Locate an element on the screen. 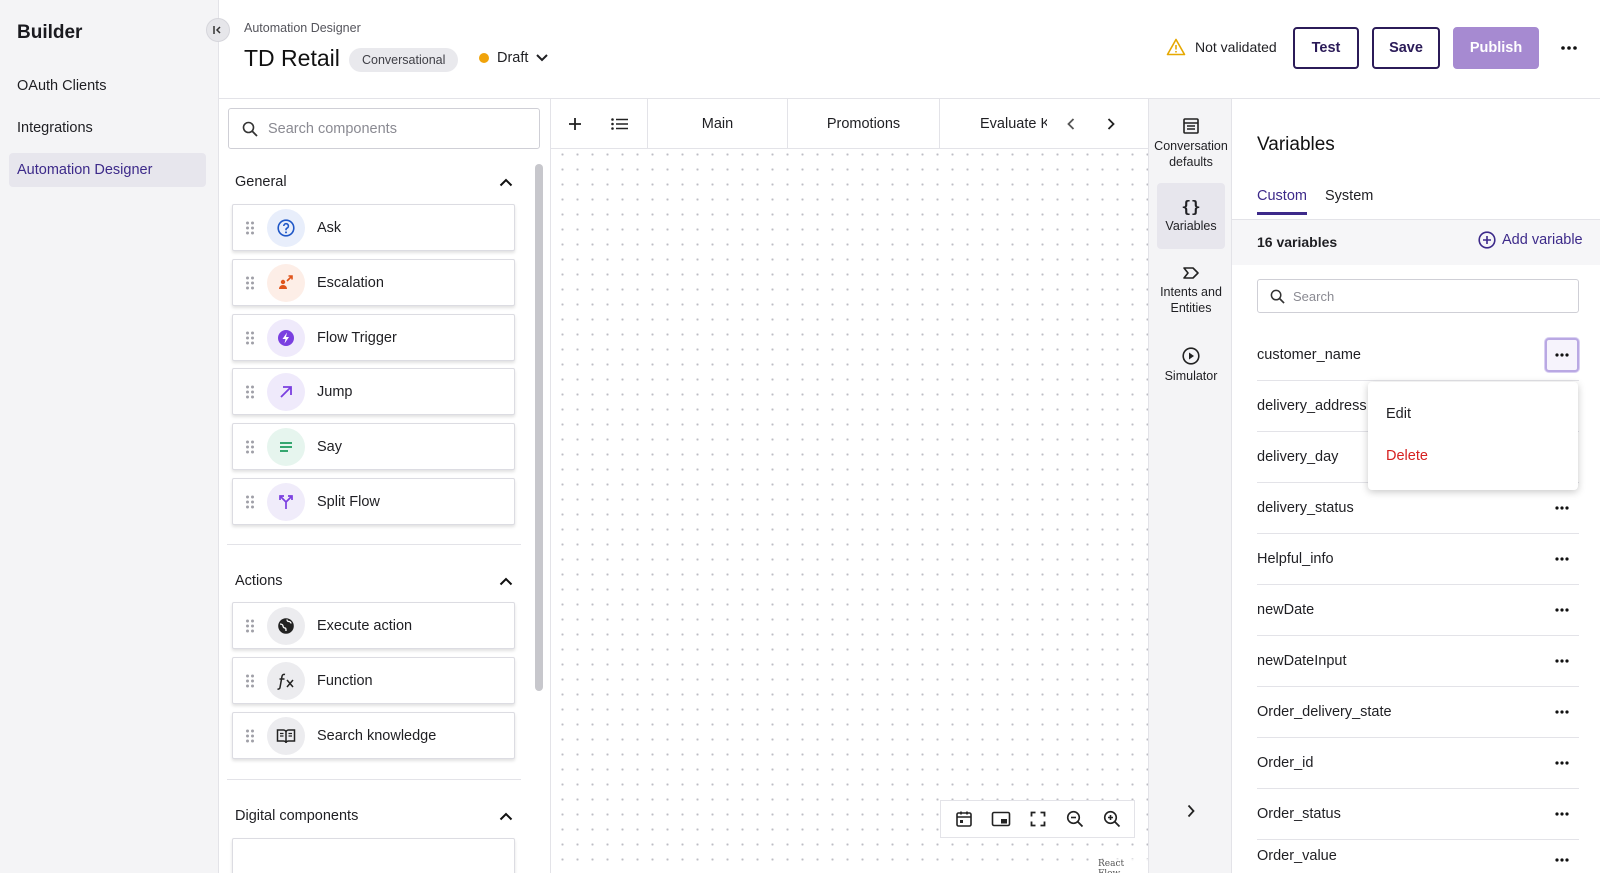 Image resolution: width=1600 pixels, height=873 pixels. component-flow-trigger: Flow Trigger is located at coordinates (373, 337).